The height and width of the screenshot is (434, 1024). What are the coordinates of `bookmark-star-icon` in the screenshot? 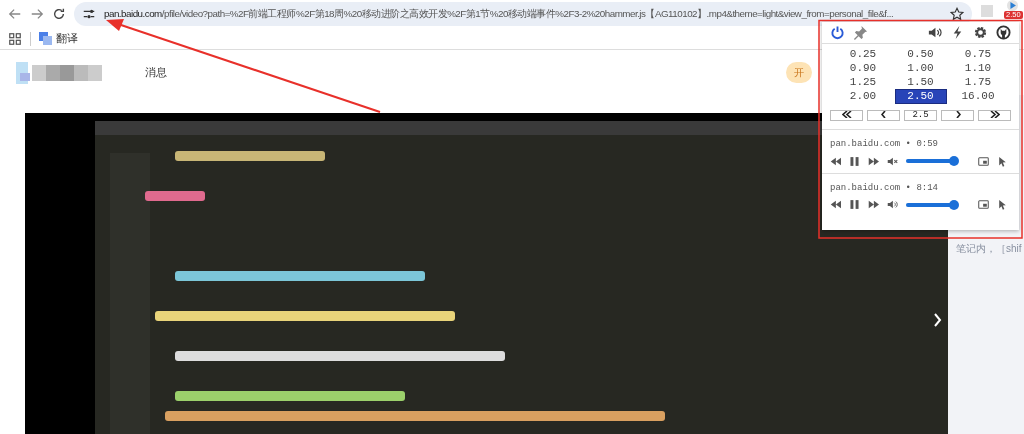 It's located at (957, 14).